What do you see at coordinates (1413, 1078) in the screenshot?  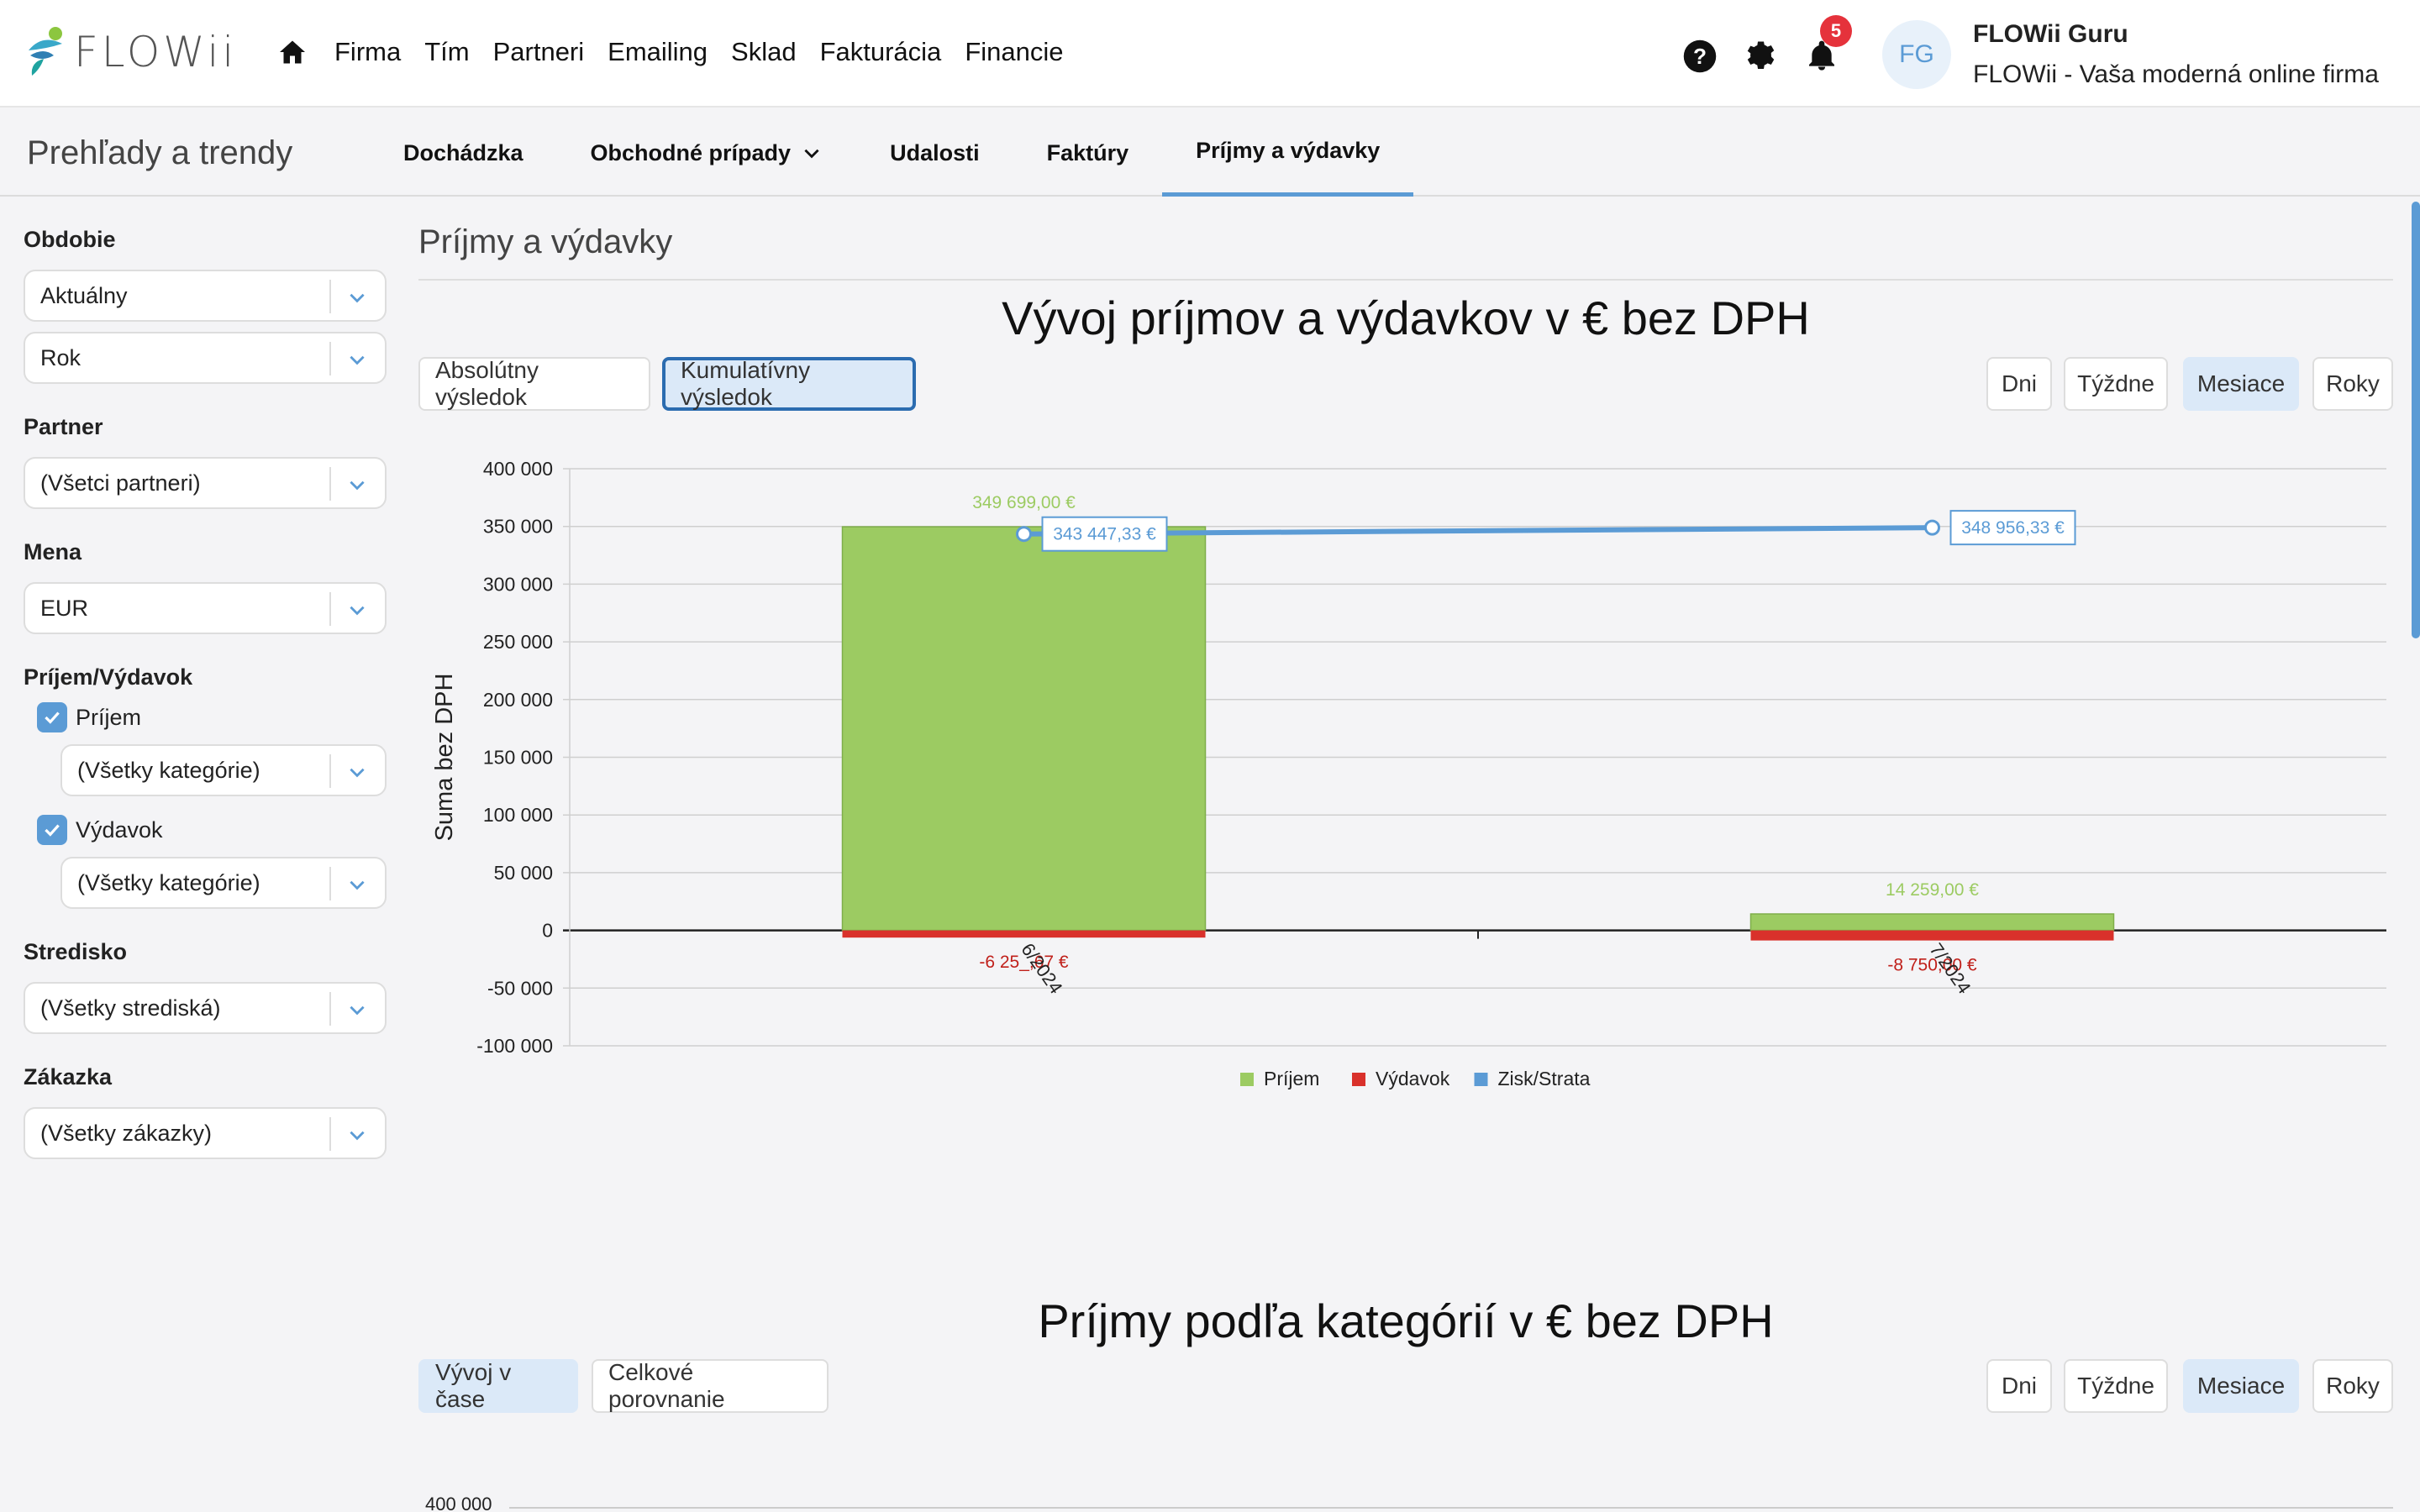 I see `legend-item: Výdavok` at bounding box center [1413, 1078].